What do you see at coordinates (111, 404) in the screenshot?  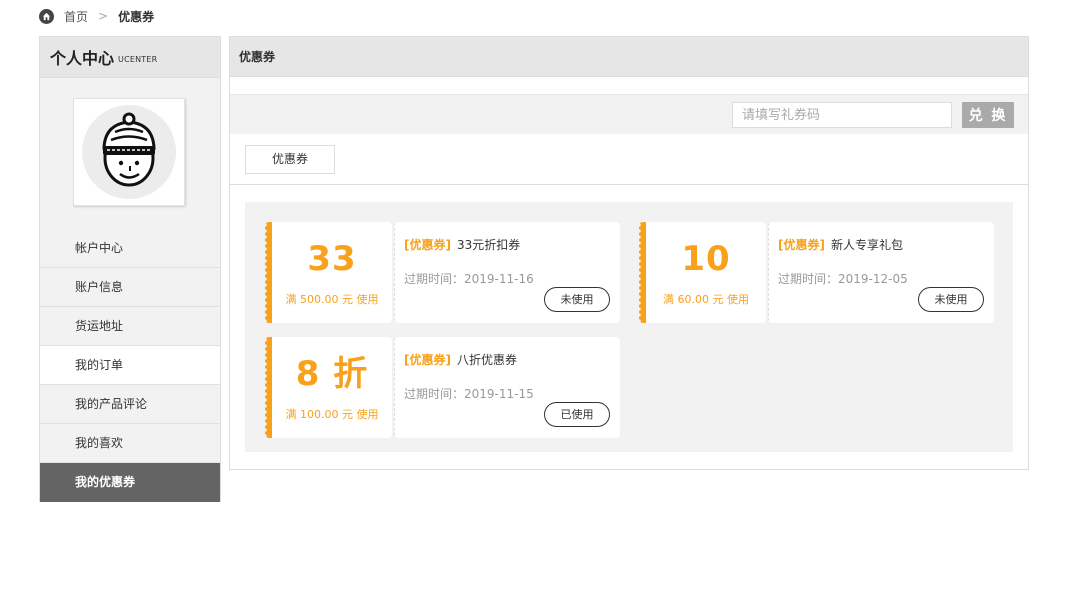 I see `sidebar-item-label: 我的产品评论` at bounding box center [111, 404].